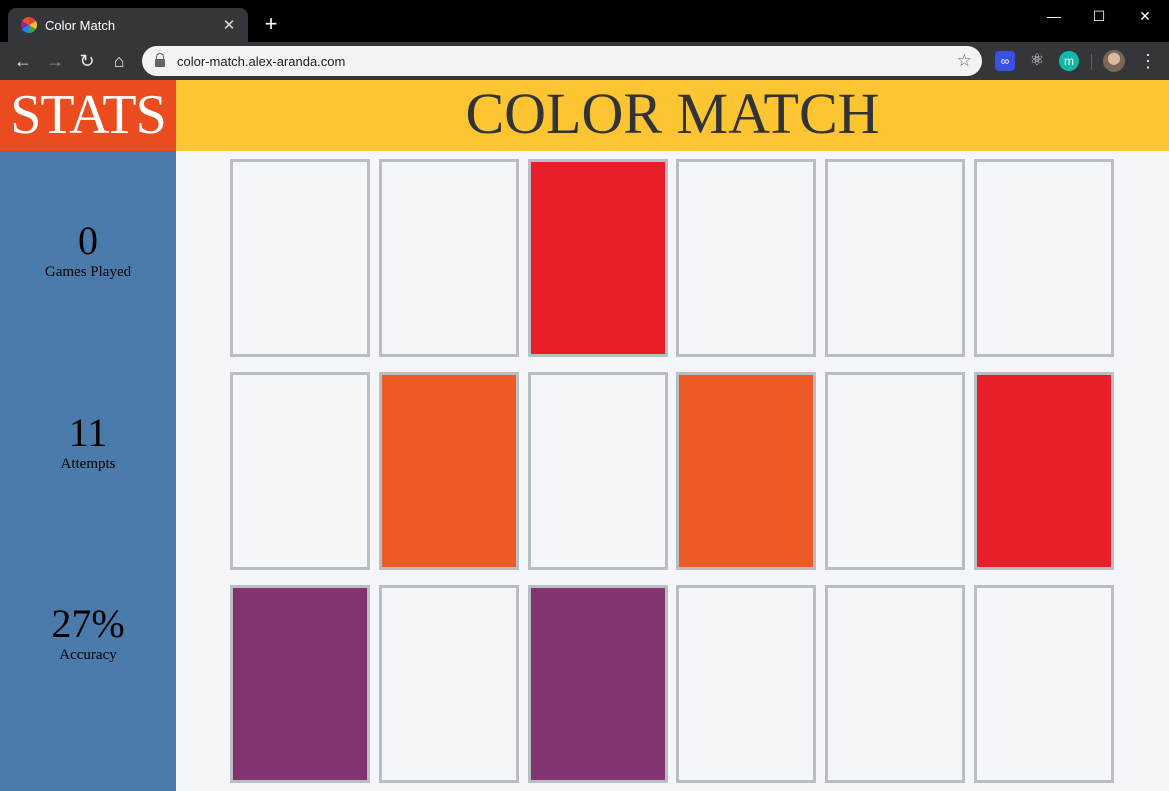  Describe the element at coordinates (87, 61) in the screenshot. I see `reload-icon: ↻` at that location.